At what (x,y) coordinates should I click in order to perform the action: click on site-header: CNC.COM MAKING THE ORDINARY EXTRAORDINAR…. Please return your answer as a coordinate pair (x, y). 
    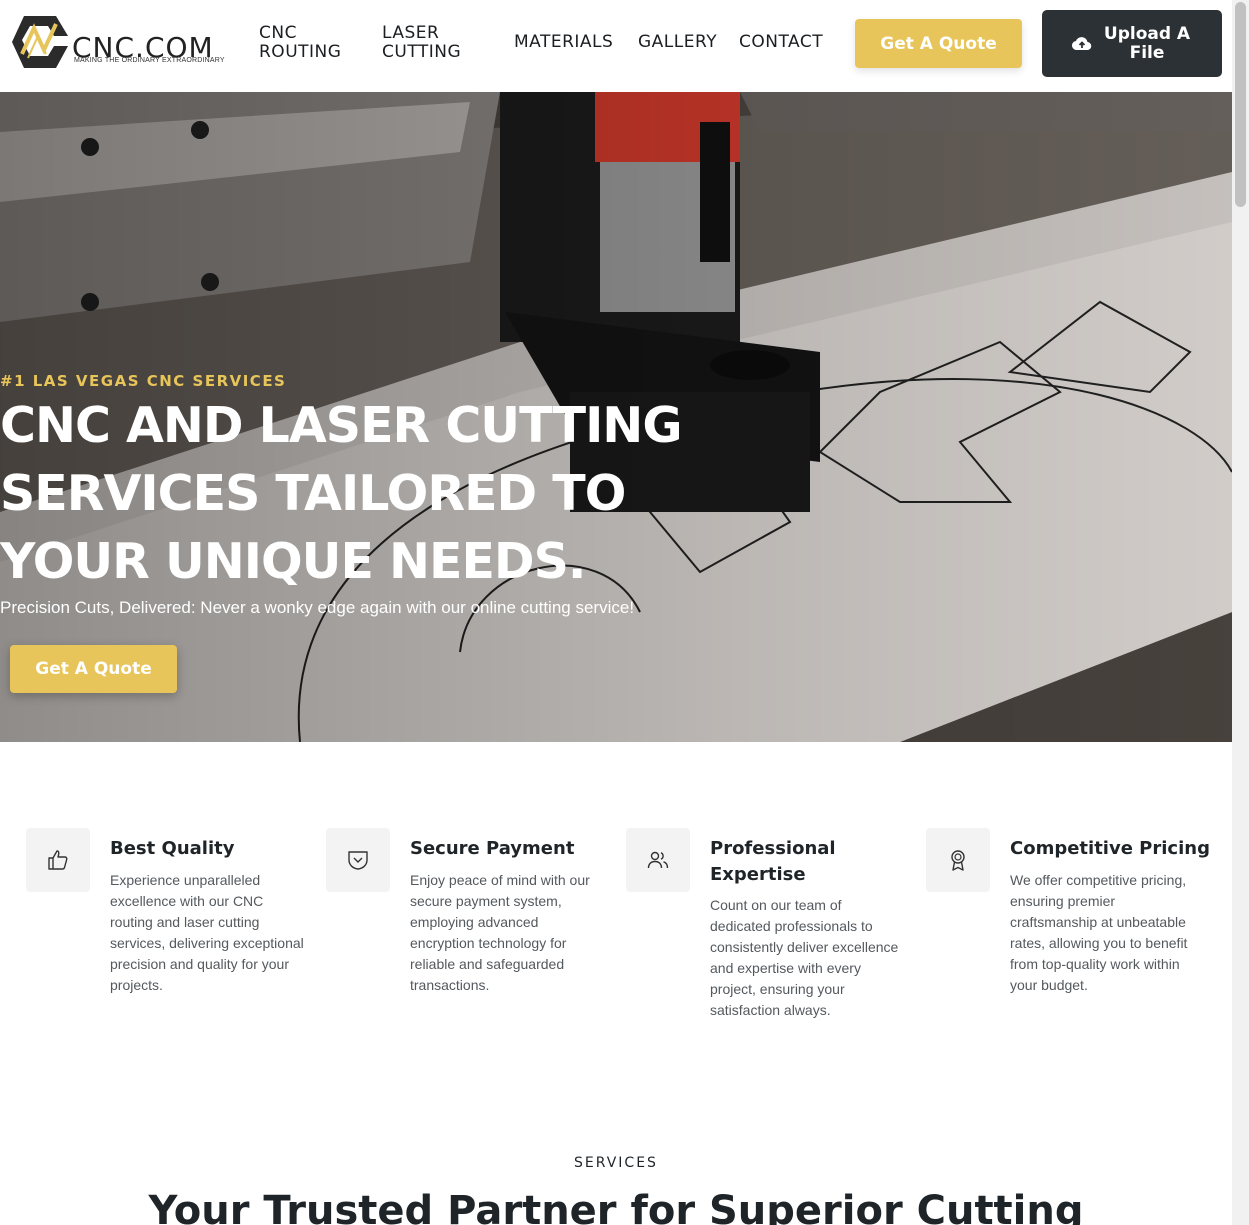
    Looking at the image, I should click on (616, 46).